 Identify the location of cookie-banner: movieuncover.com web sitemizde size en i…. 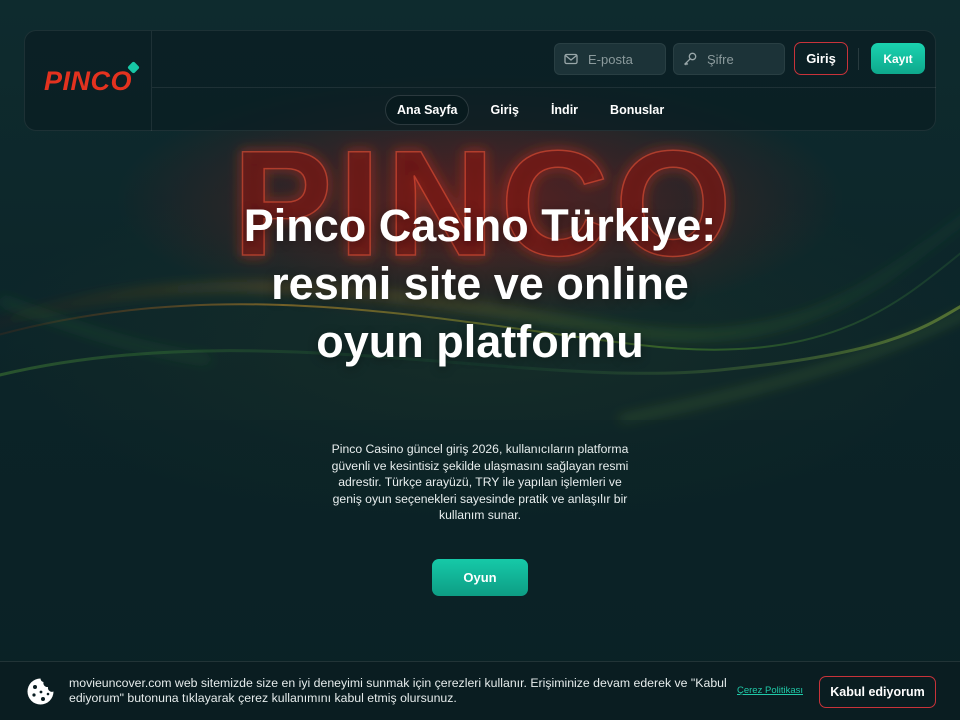
(480, 690).